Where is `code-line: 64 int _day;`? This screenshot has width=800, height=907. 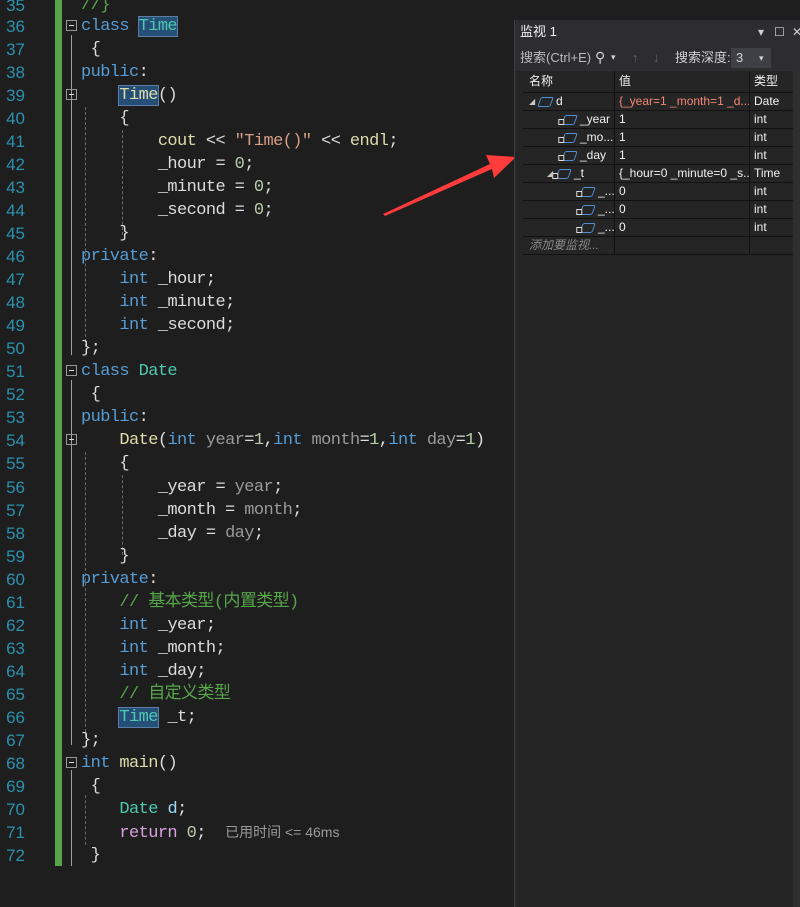
code-line: 64 int _day; is located at coordinates (257, 671).